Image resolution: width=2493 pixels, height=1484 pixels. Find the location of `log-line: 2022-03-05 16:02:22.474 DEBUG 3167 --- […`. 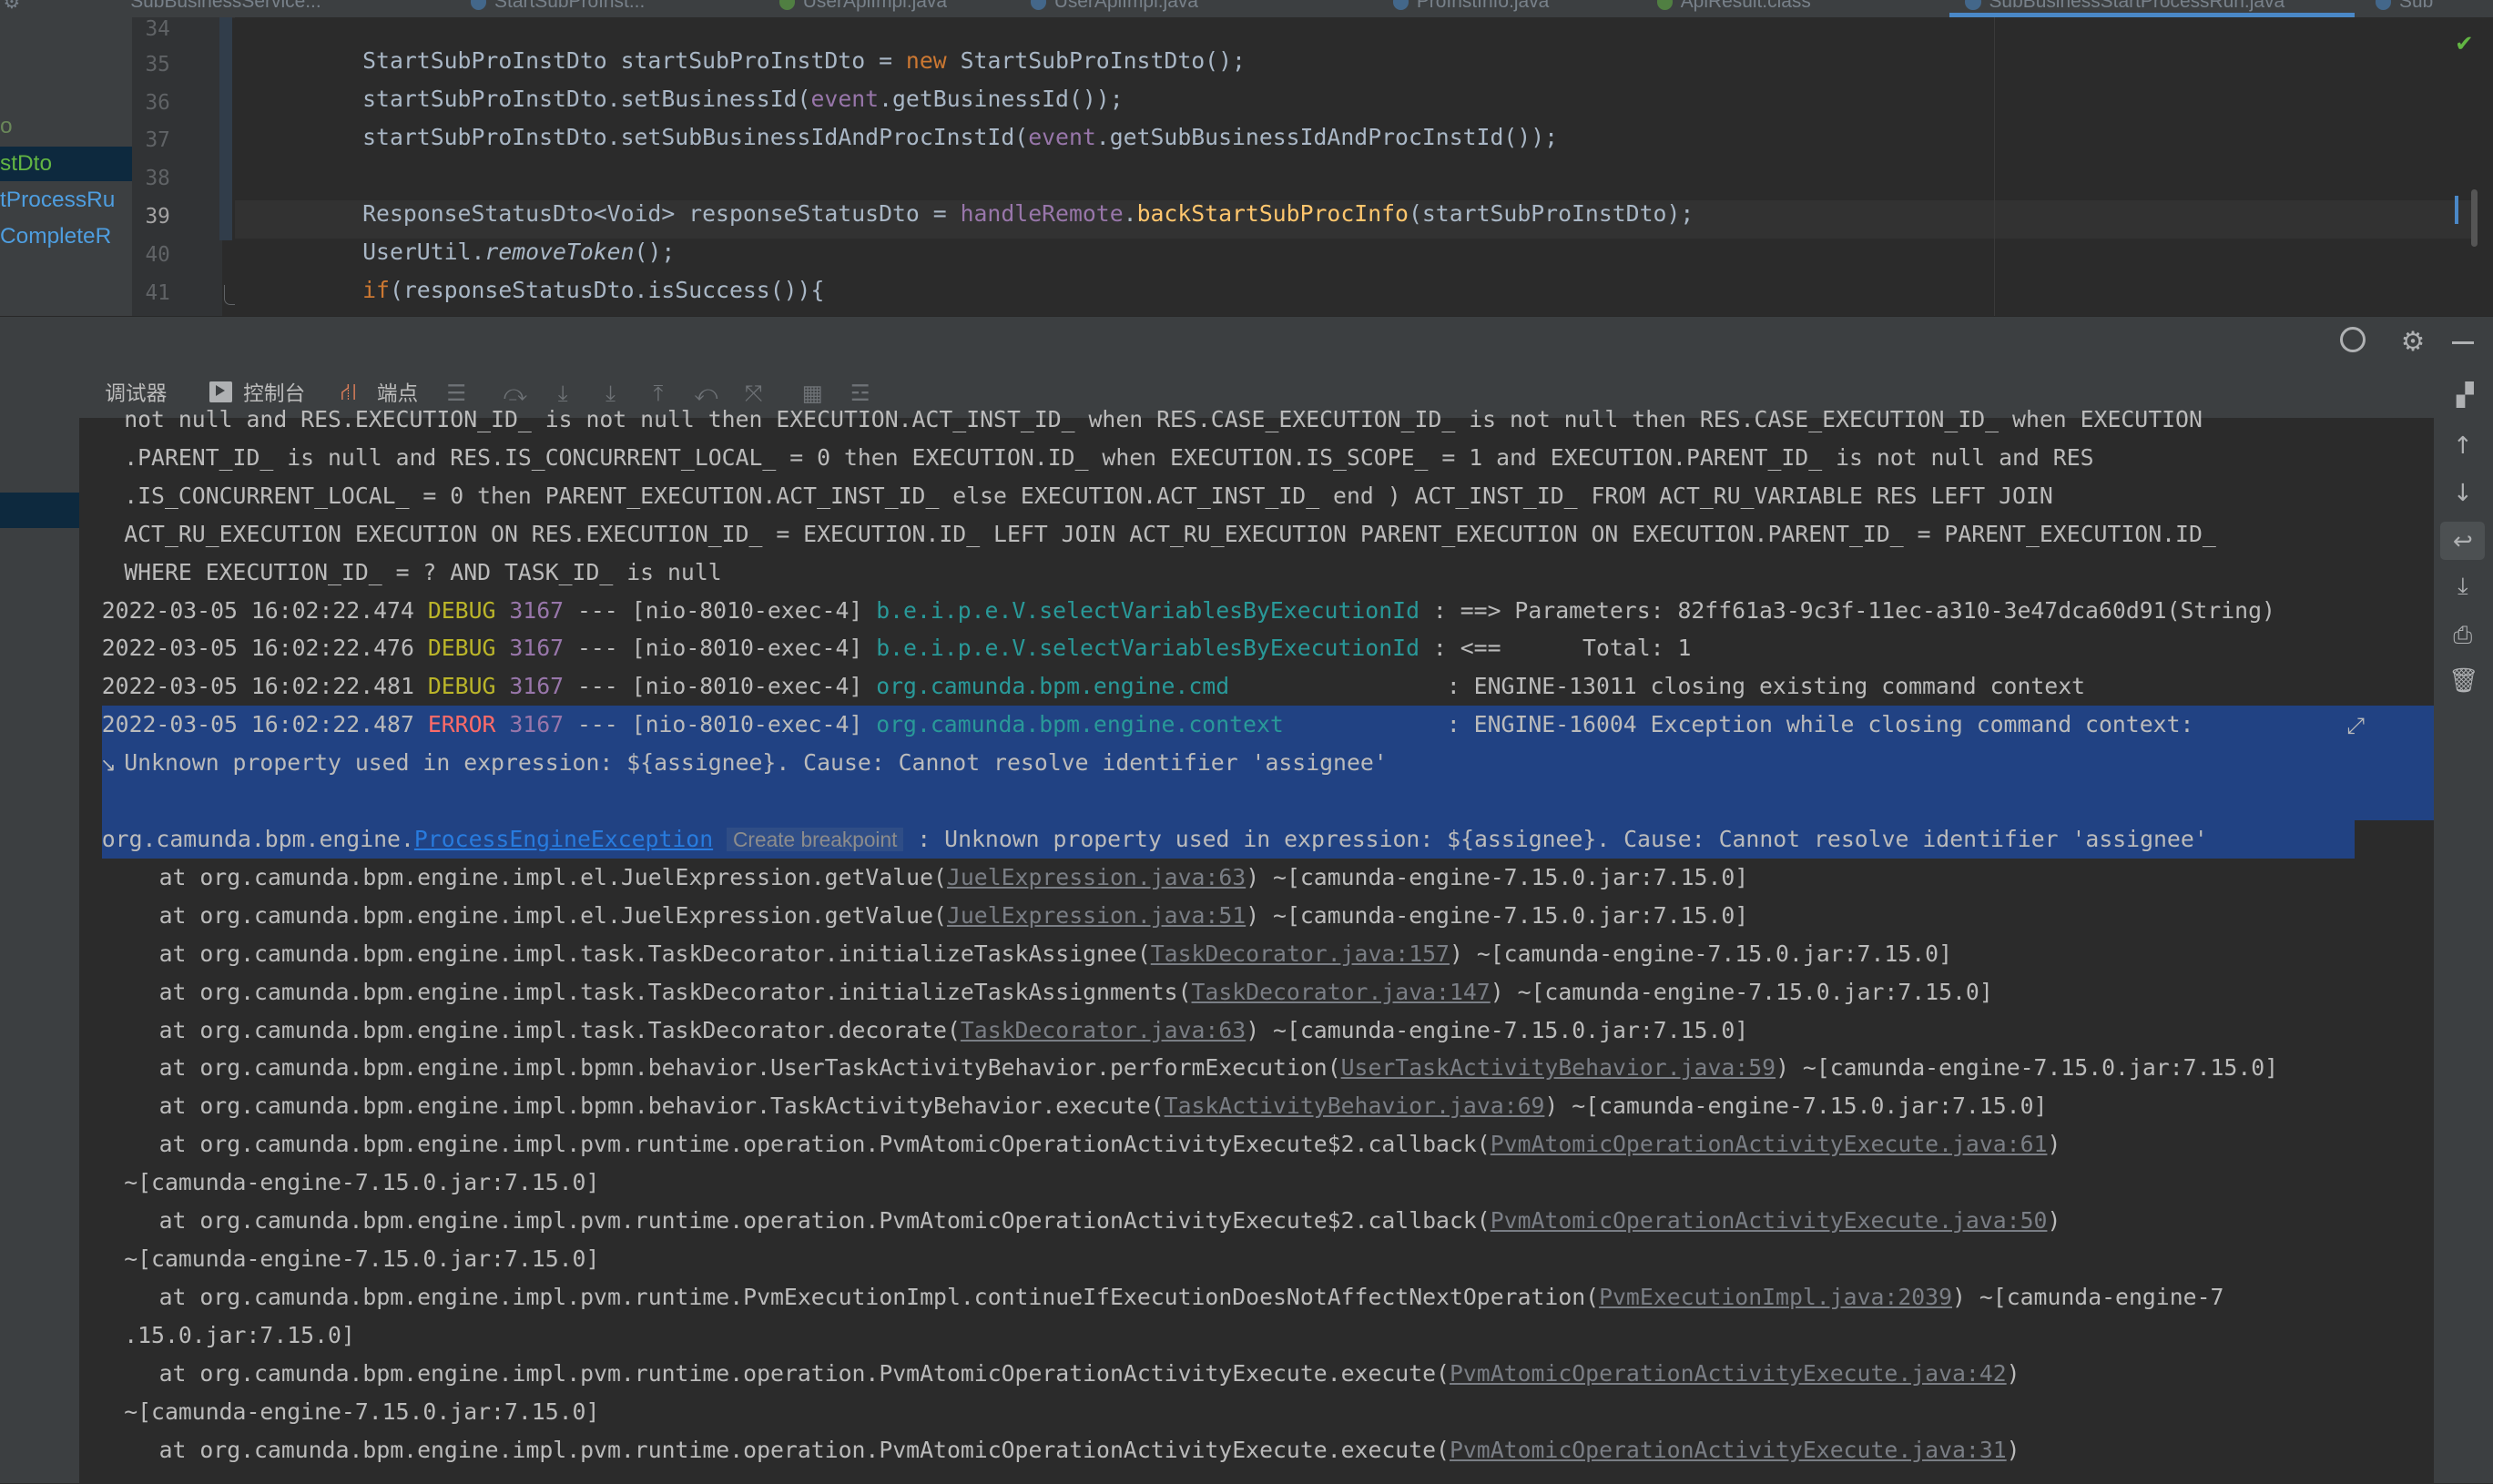

log-line: 2022-03-05 16:02:22.474 DEBUG 3167 --- [… is located at coordinates (1188, 610).